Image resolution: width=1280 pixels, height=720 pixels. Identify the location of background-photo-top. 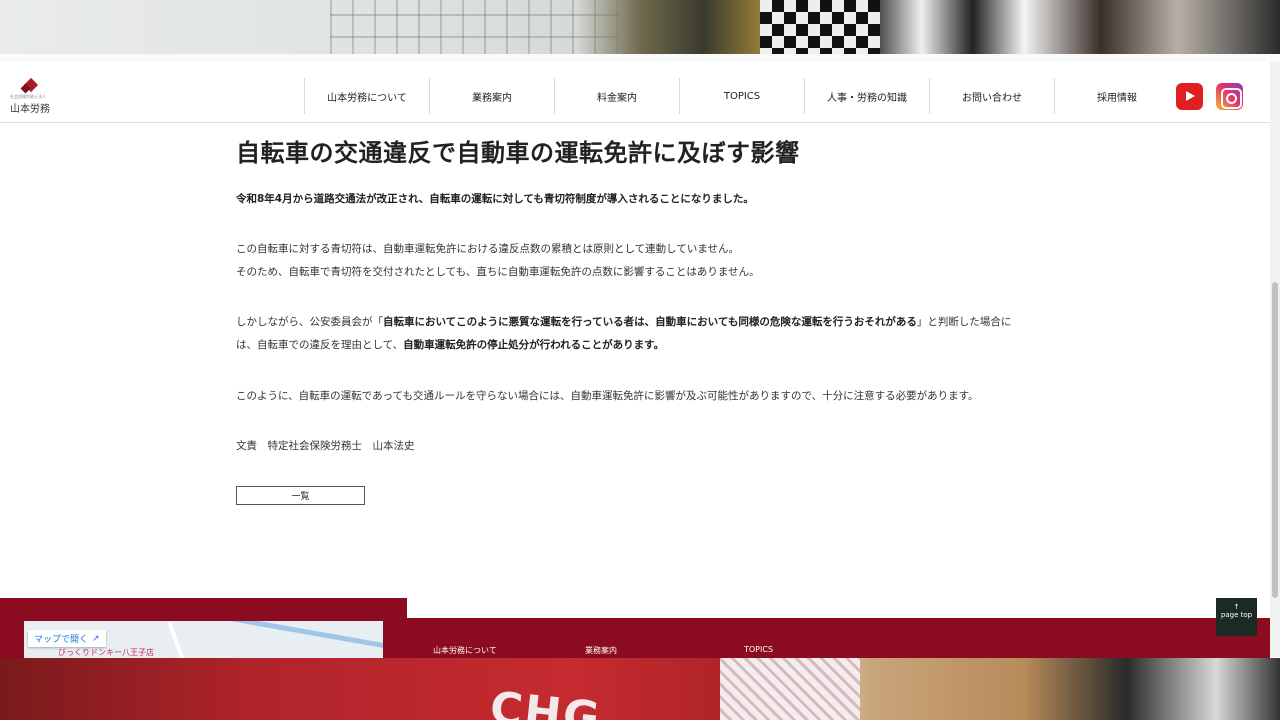
(640, 31).